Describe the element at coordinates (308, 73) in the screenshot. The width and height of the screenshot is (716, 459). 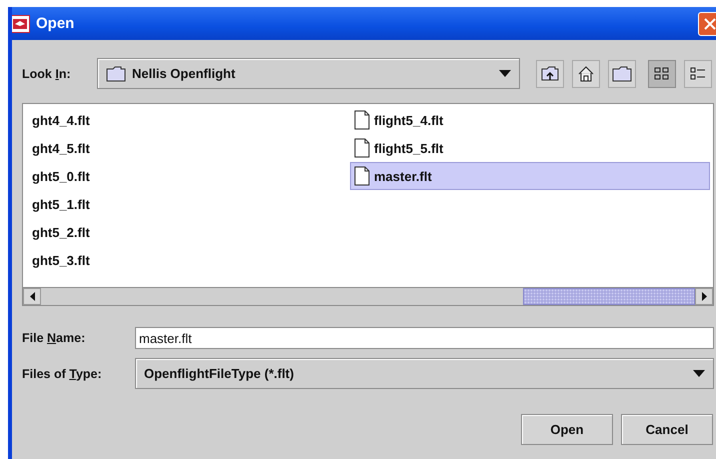
I see `look-in-dropdown: Nellis Openflight` at that location.